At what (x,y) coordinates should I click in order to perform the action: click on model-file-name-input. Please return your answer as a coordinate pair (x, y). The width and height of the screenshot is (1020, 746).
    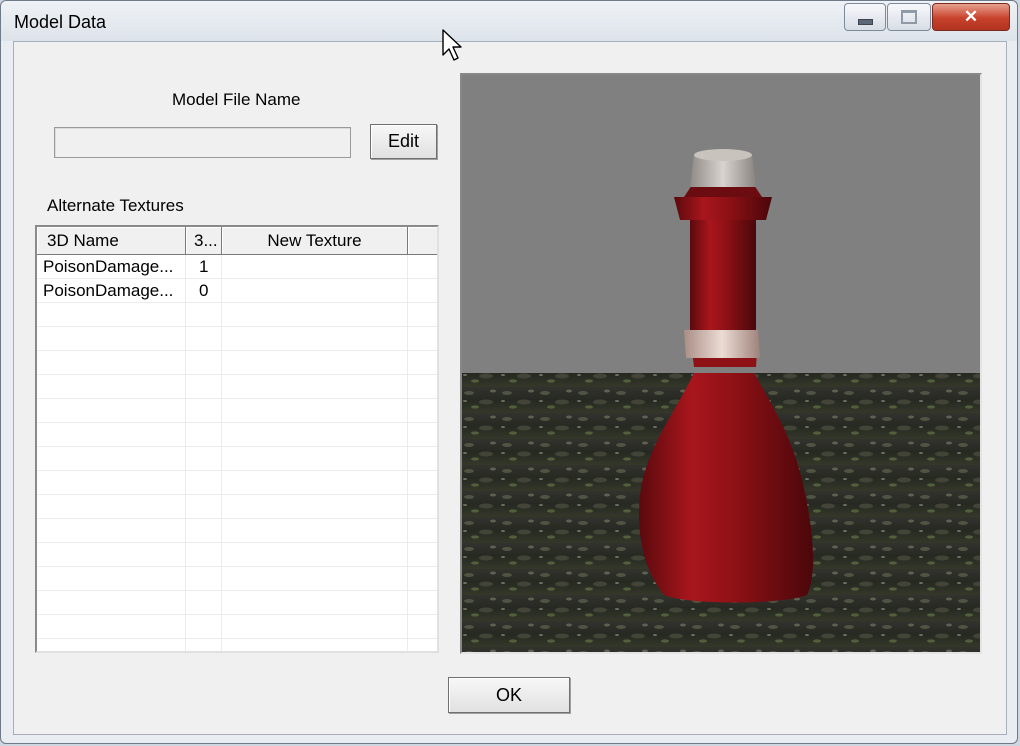
    Looking at the image, I should click on (202, 142).